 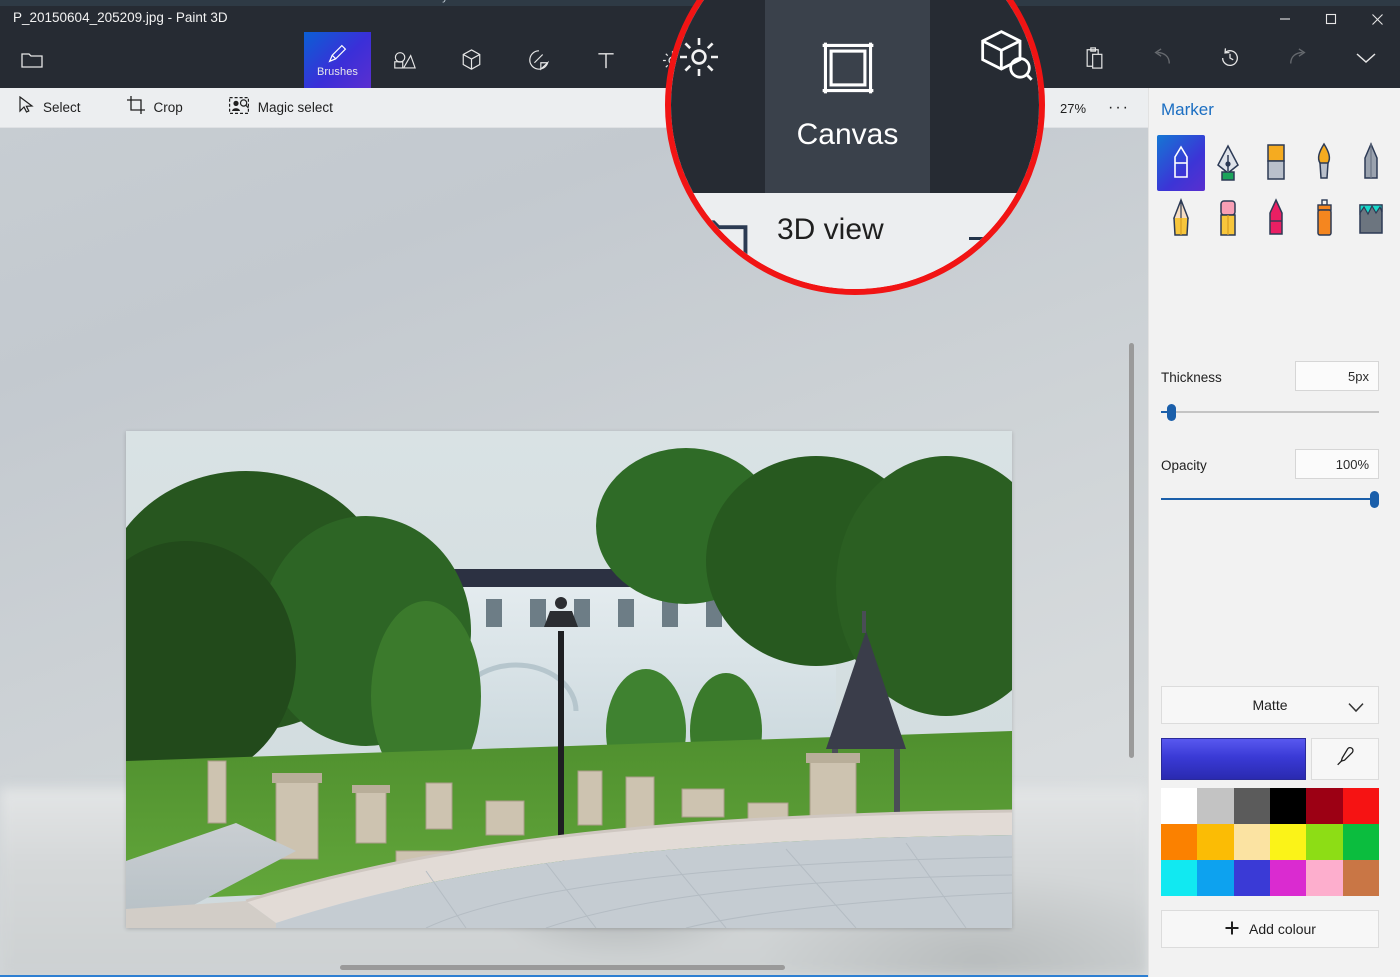 I want to click on menu-item-art-tools: Art tools, so click(x=170, y=1).